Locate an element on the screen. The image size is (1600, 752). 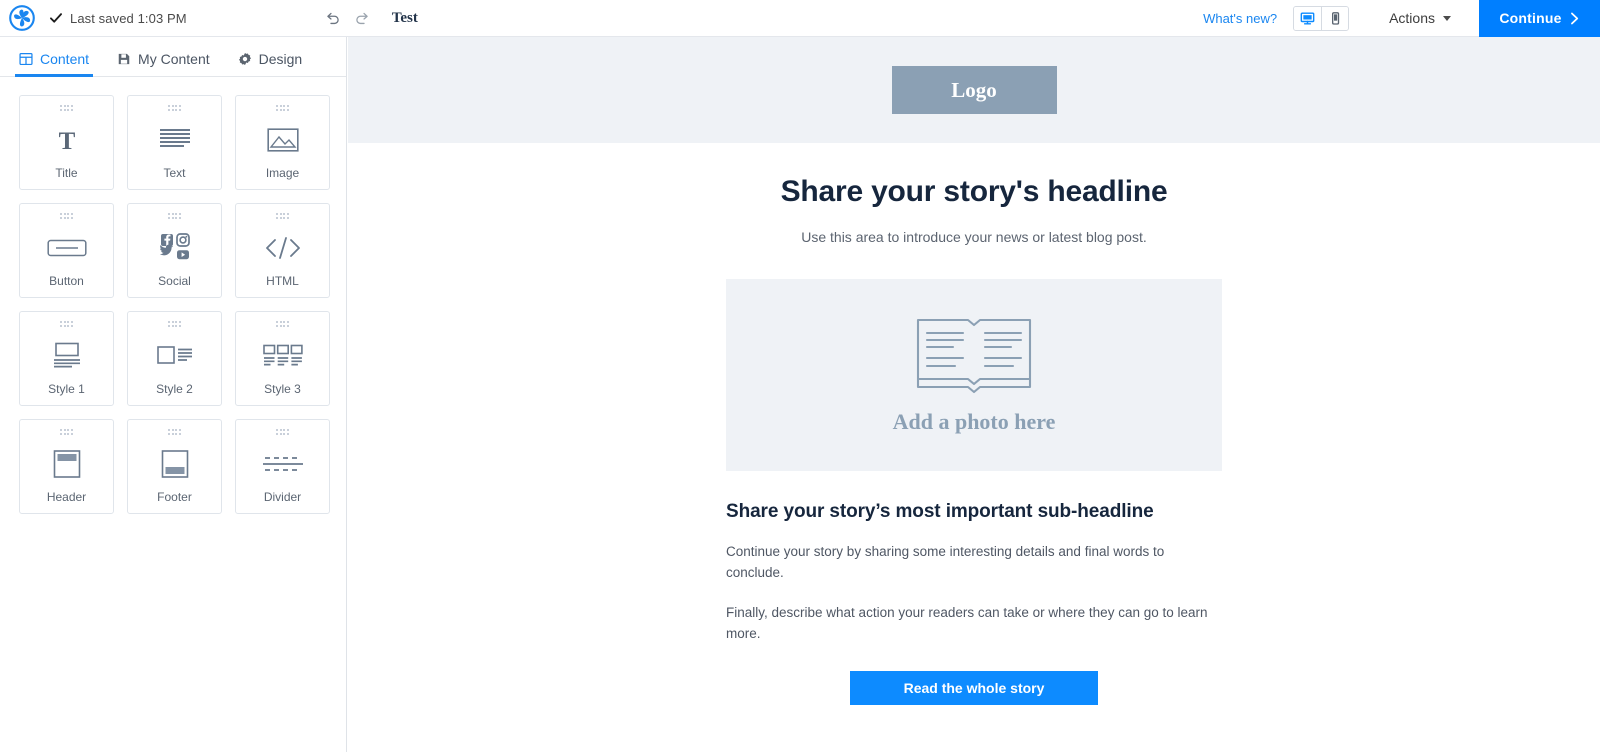
save-status: Last saved 1:03 PM is located at coordinates (118, 18).